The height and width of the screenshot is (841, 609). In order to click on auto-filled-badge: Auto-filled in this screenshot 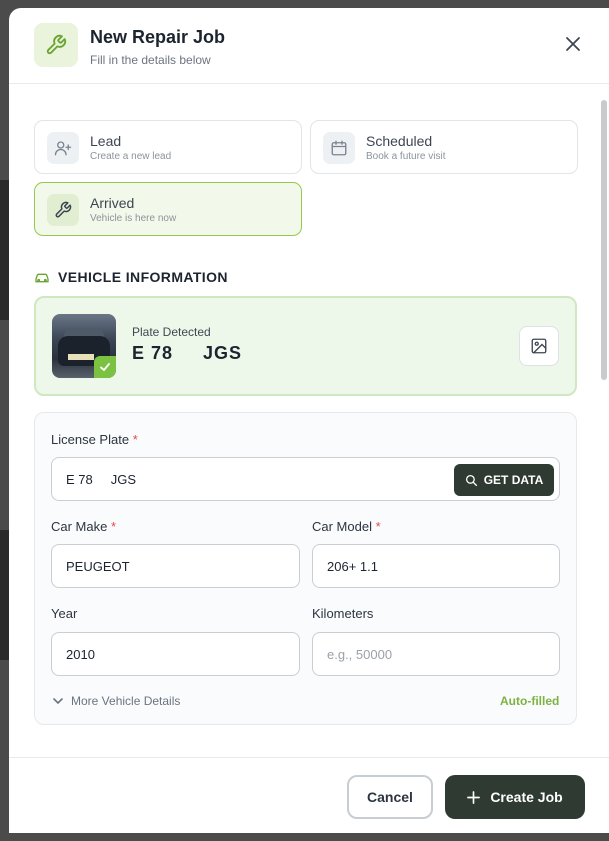, I will do `click(530, 701)`.